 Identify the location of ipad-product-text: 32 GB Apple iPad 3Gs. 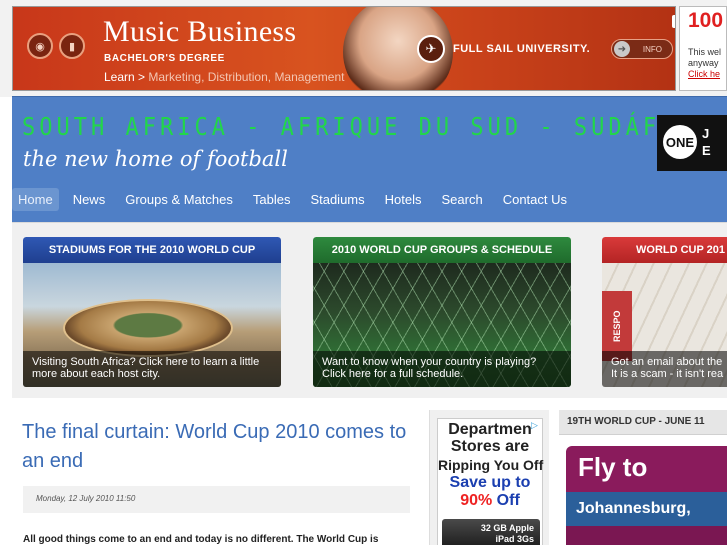
(506, 534).